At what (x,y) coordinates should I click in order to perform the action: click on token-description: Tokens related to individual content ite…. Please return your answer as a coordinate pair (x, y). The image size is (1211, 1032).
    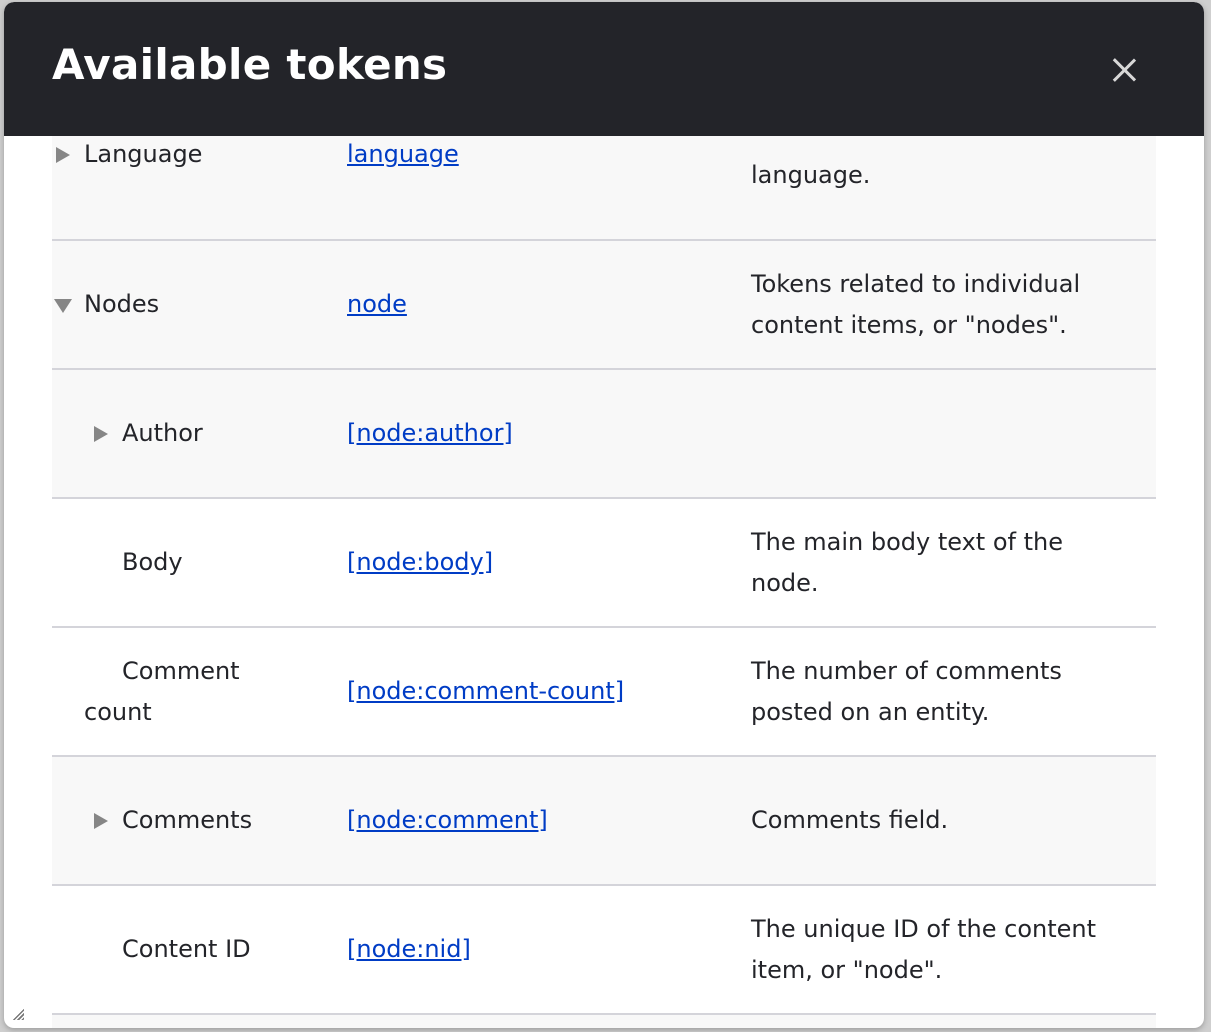
    Looking at the image, I should click on (953, 305).